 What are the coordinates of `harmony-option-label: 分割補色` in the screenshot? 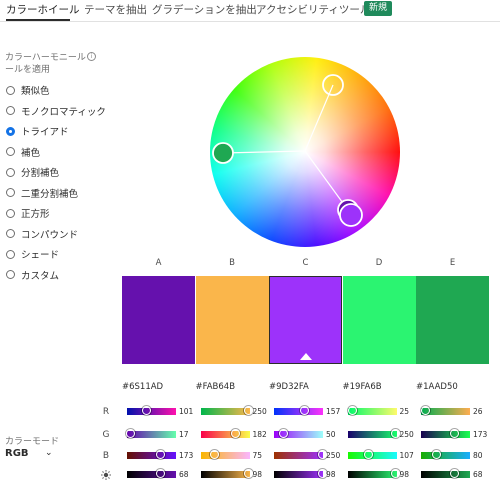 It's located at (40, 173).